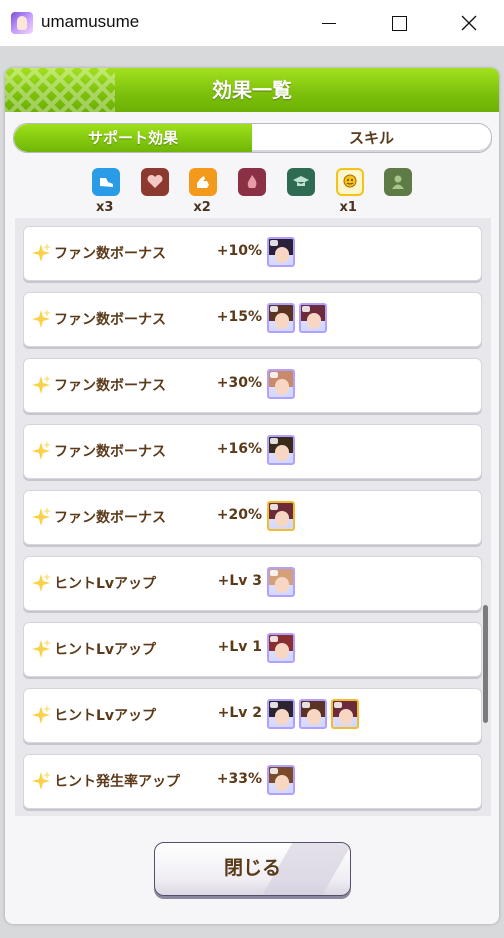 This screenshot has height=938, width=504. Describe the element at coordinates (239, 449) in the screenshot. I see `effect-value: +16%` at that location.